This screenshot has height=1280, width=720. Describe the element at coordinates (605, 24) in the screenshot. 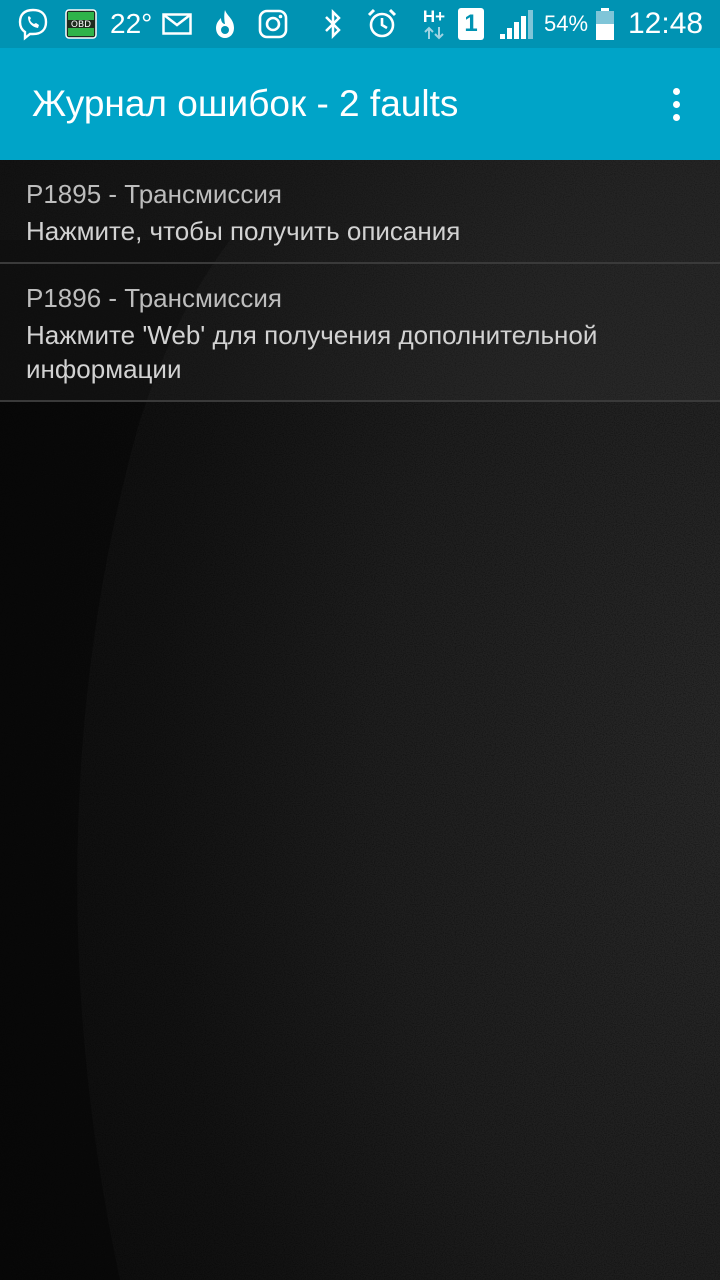

I see `battery-icon` at that location.